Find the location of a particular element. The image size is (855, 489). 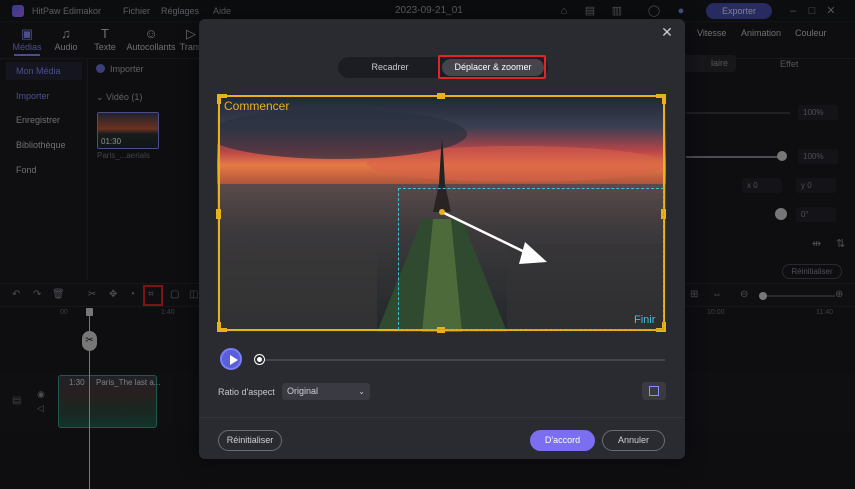

tab-recadrer: Recadrer is located at coordinates (390, 67).